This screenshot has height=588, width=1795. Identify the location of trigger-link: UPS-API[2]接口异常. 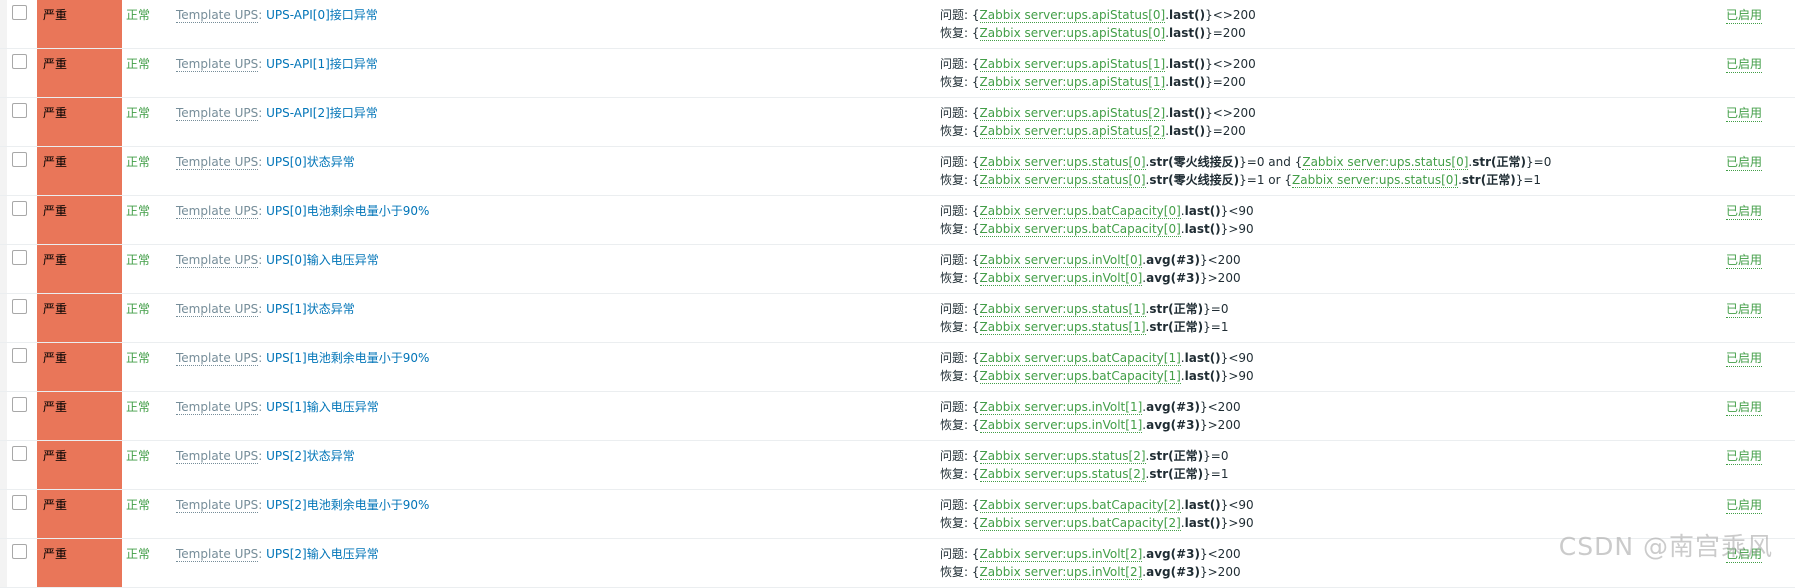
(322, 113).